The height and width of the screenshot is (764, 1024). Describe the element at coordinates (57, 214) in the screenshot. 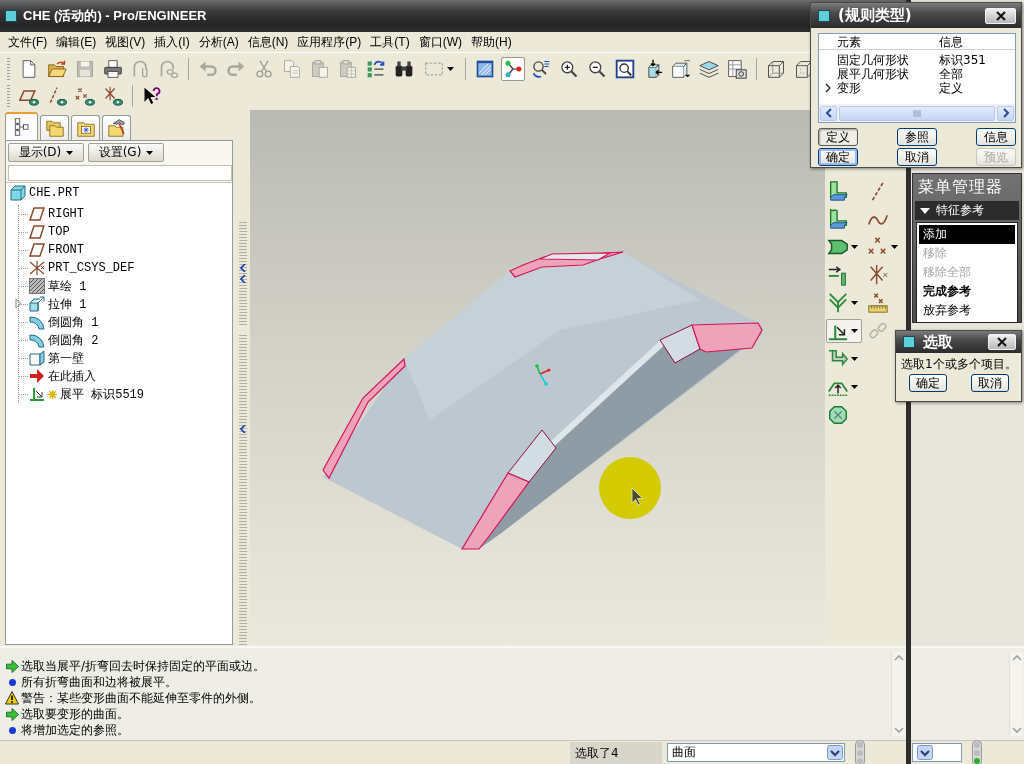

I see `tree-item: RIGHT` at that location.